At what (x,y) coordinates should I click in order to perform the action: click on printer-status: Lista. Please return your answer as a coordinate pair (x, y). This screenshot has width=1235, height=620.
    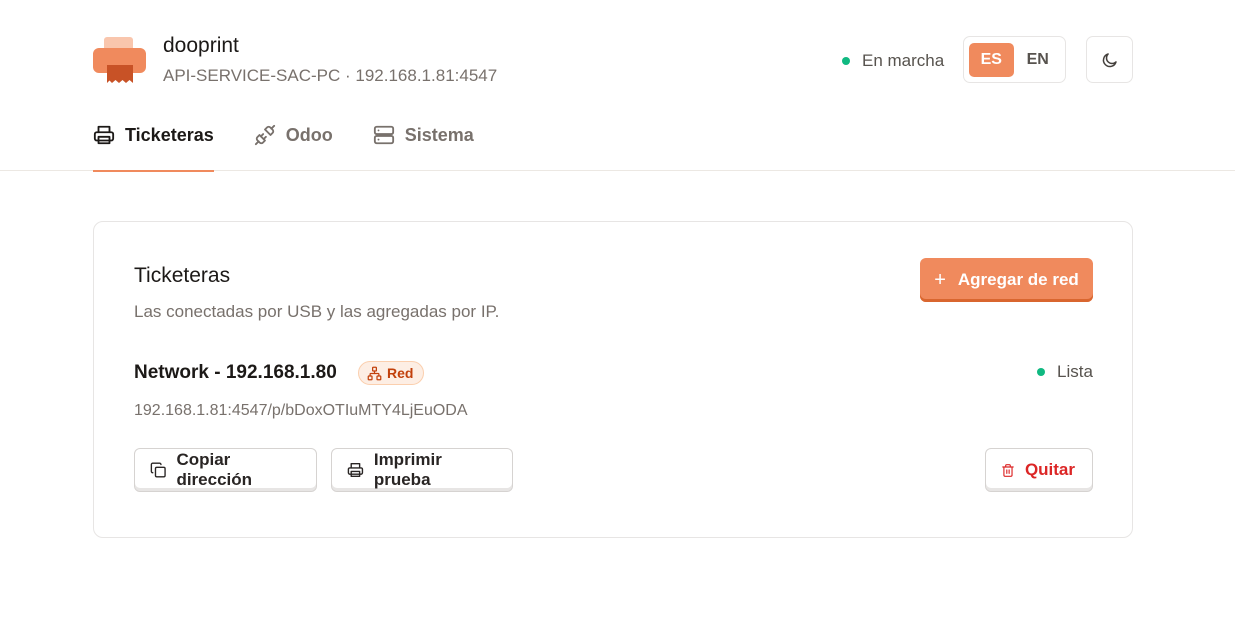
    Looking at the image, I should click on (1065, 372).